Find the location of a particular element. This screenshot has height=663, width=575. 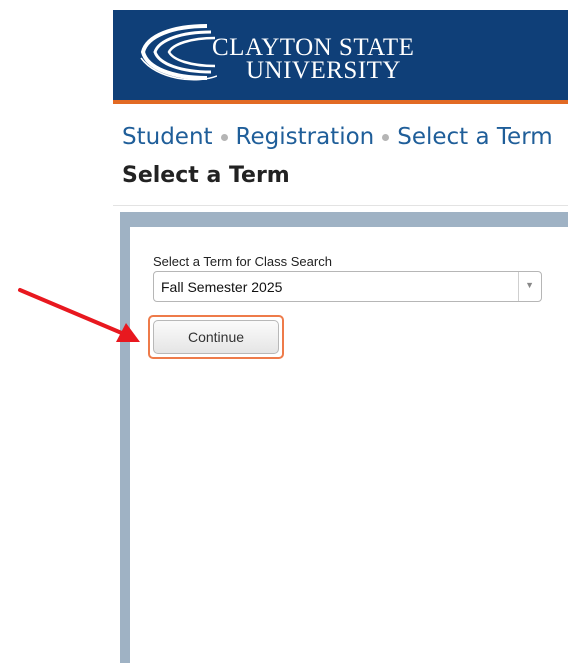

breadcrumb-select-a-term: Select a Term is located at coordinates (474, 137).